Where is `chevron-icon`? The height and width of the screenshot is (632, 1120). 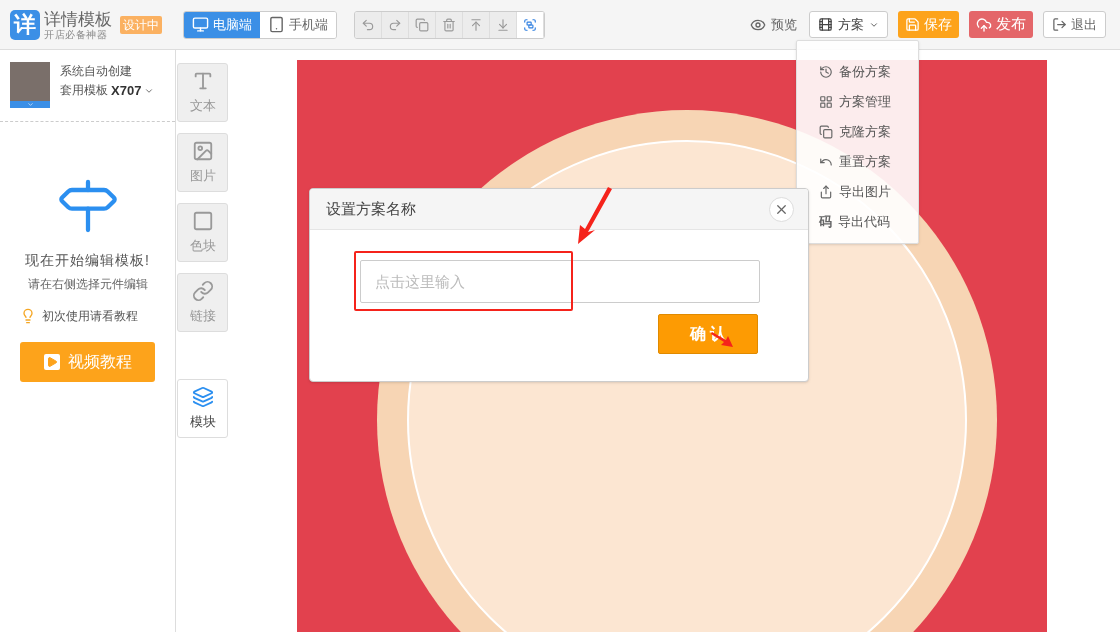
chevron-icon is located at coordinates (30, 104).